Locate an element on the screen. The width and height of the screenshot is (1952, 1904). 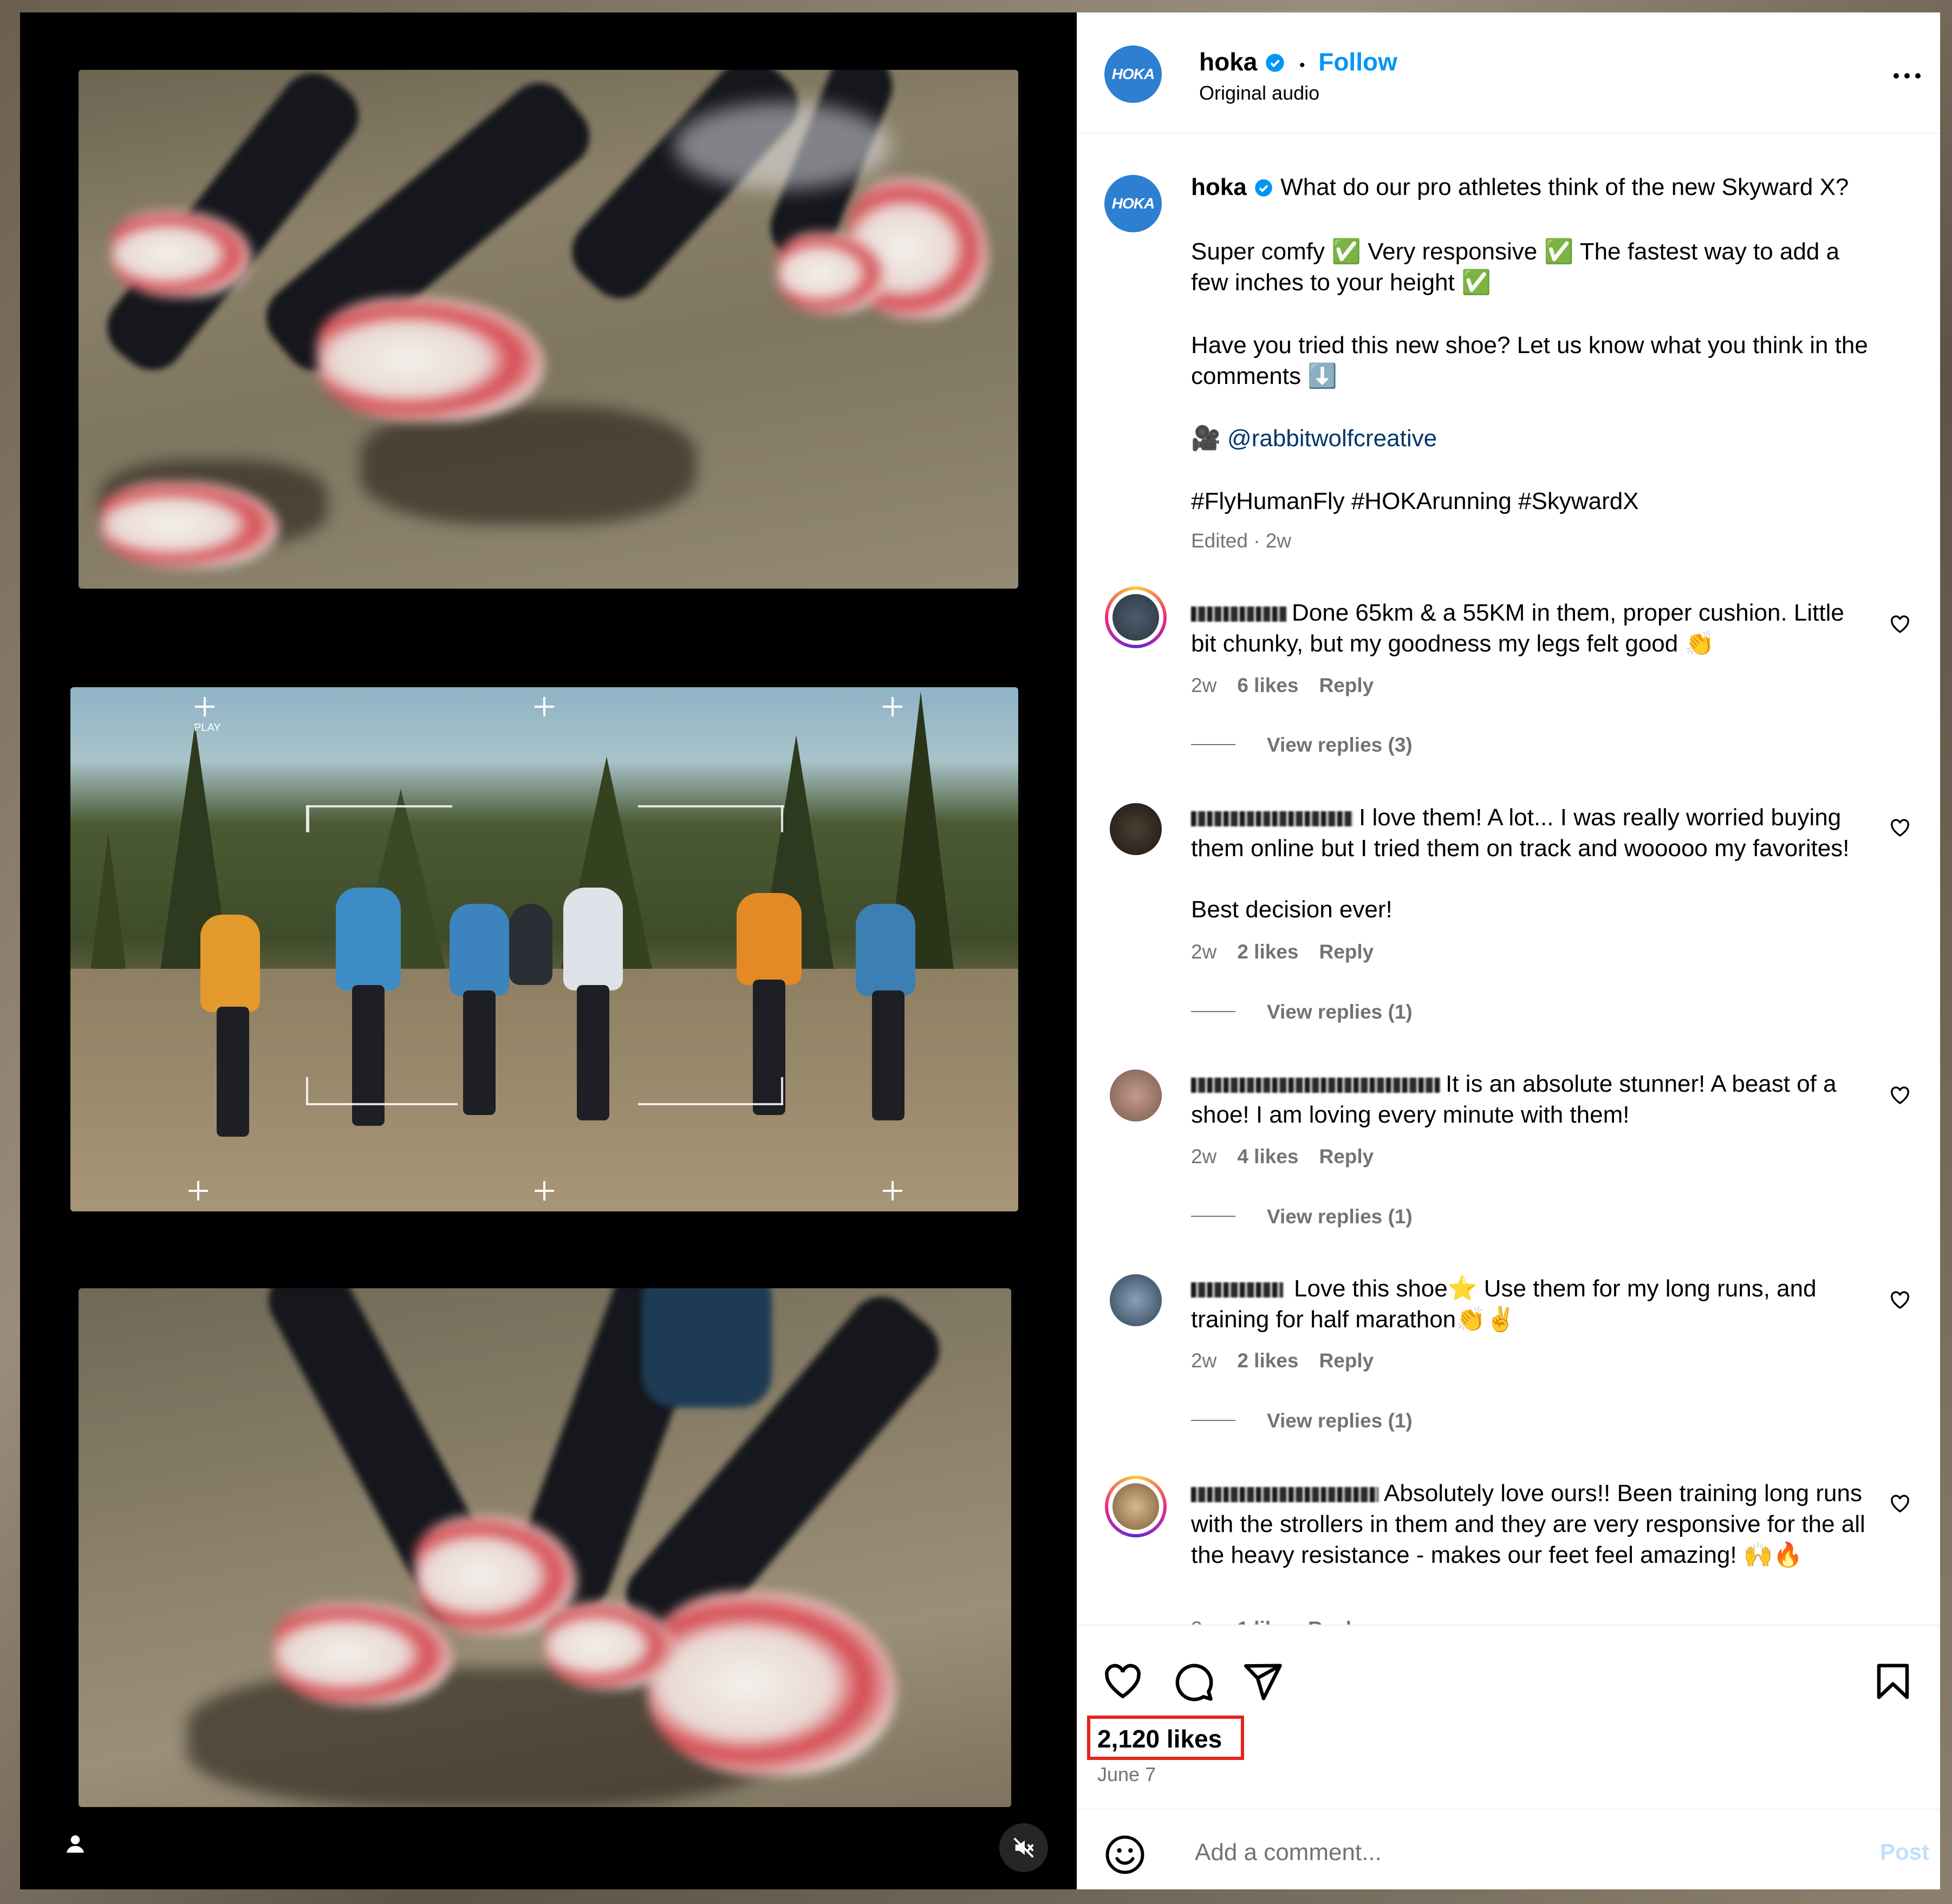
comment-likes: 1 like is located at coordinates (1262, 1622).